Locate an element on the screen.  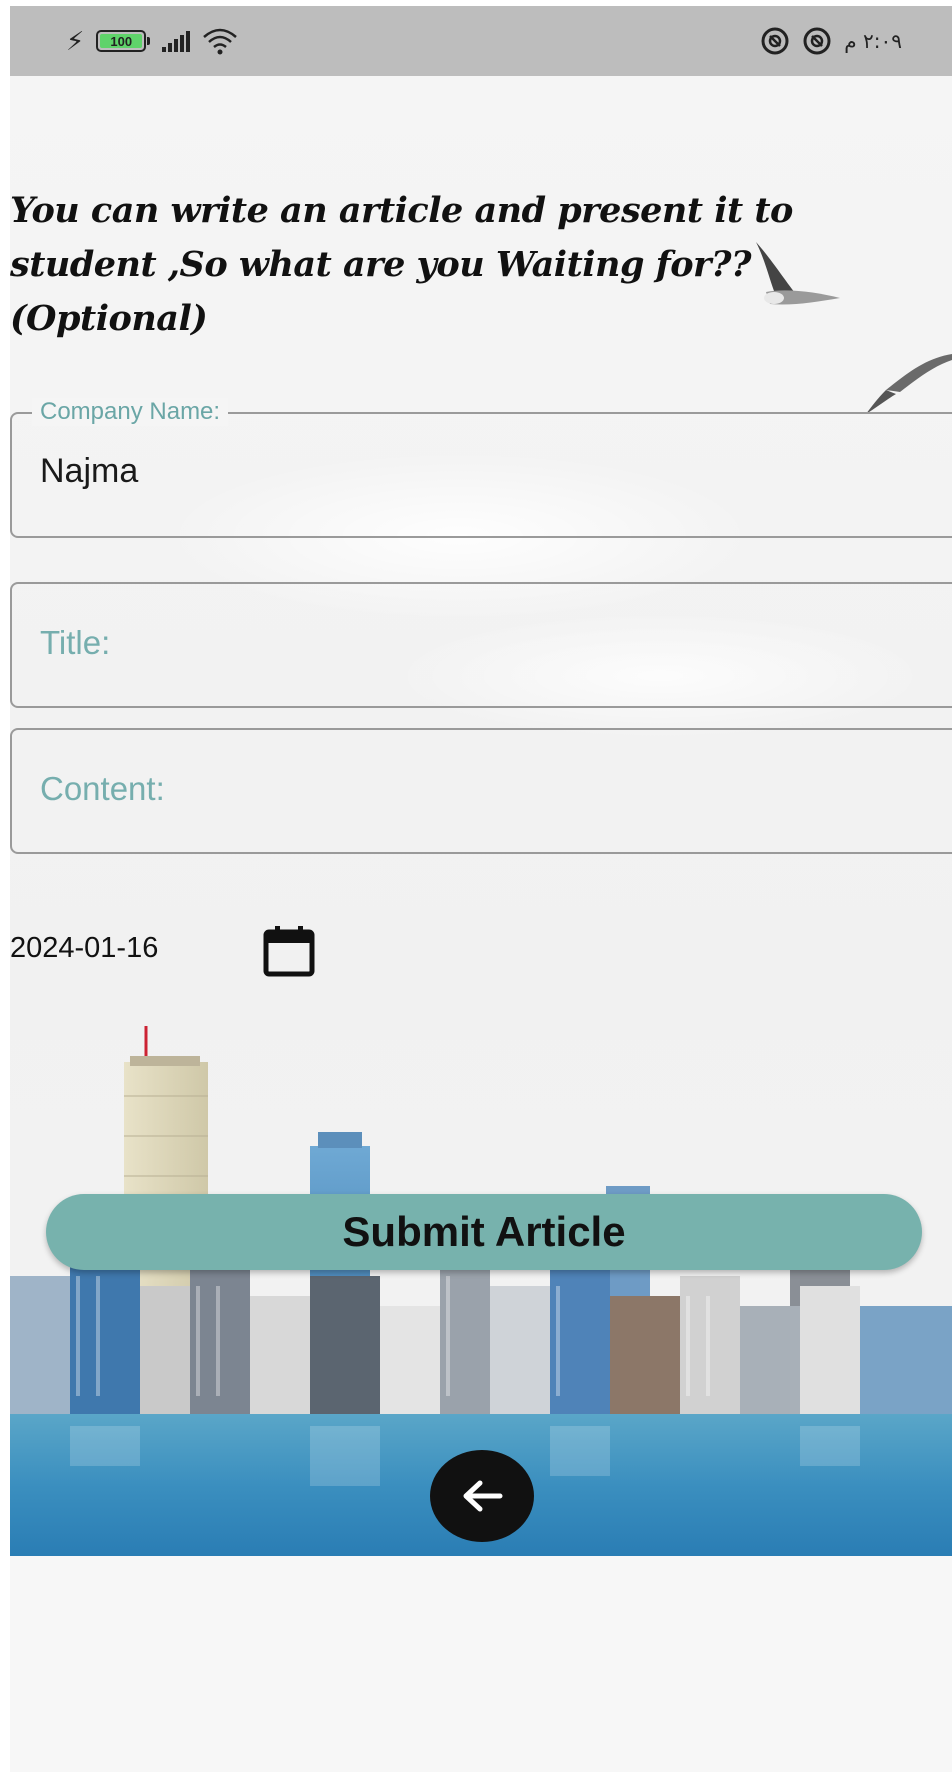
wifi-icon is located at coordinates (220, 41).